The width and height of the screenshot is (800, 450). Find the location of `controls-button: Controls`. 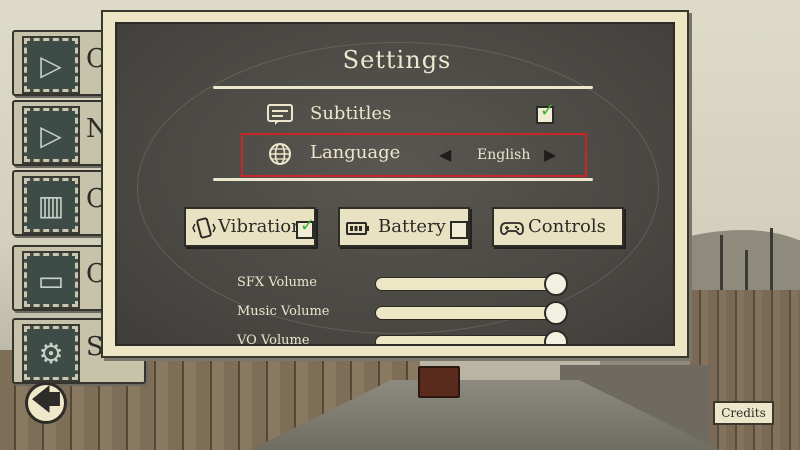

controls-button: Controls is located at coordinates (558, 227).